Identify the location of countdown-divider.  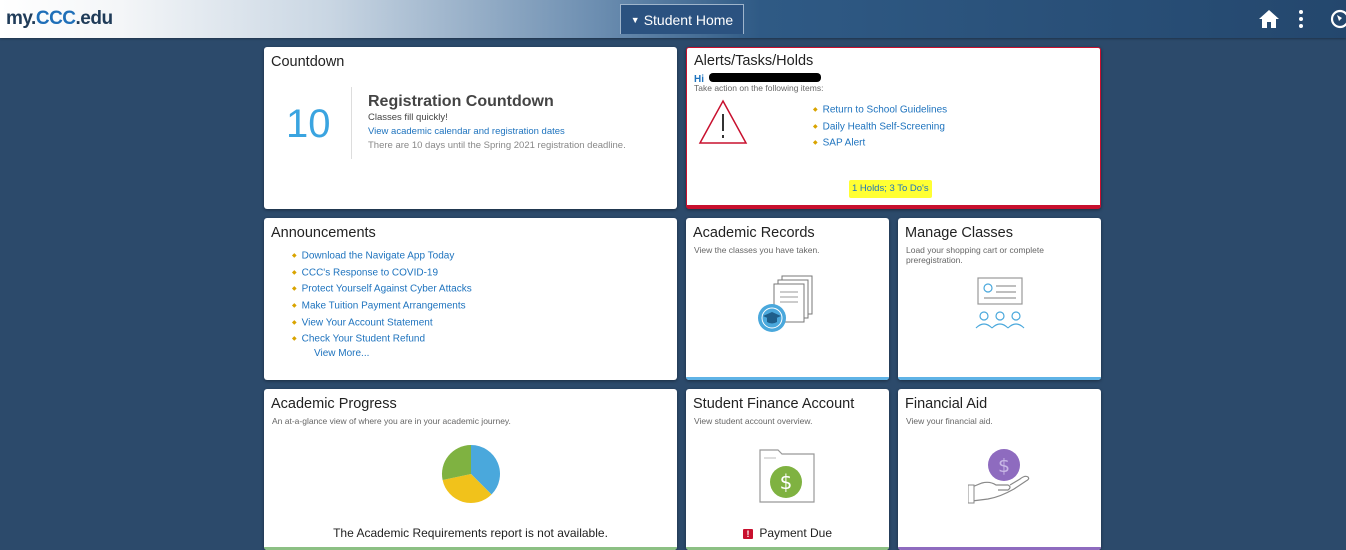
(351, 123).